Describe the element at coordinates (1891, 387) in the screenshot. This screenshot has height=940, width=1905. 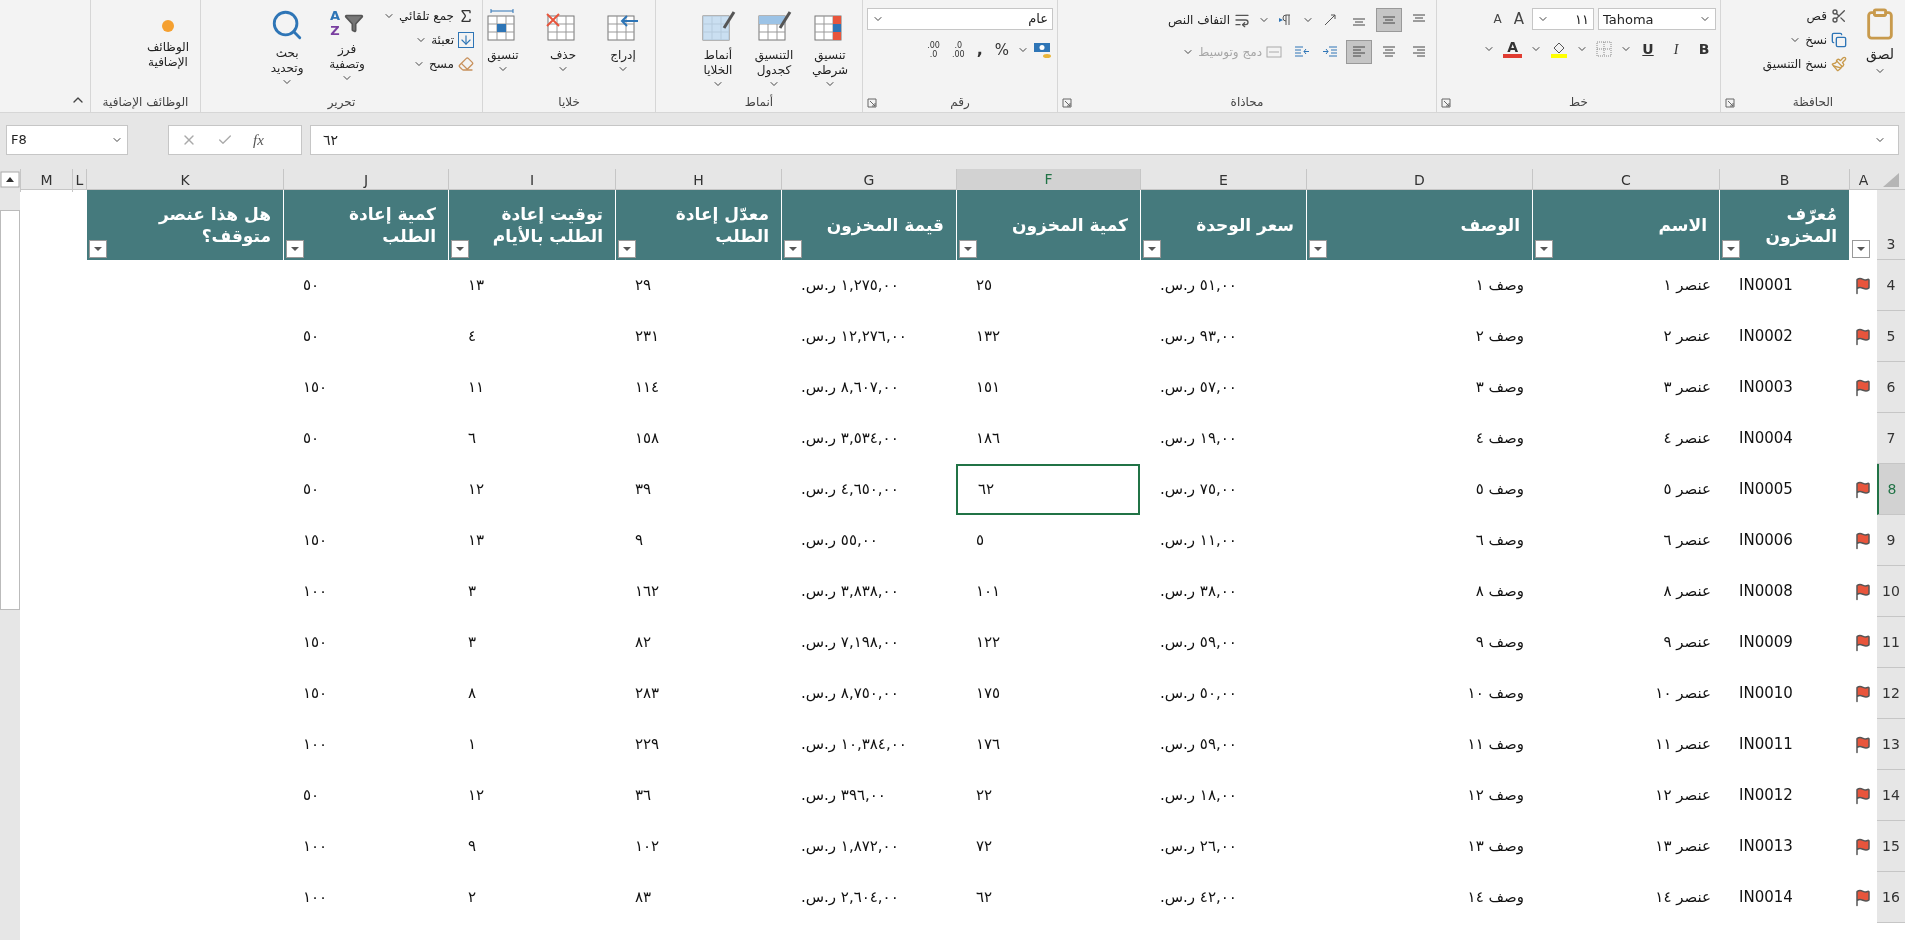
I see `row-header: 6` at that location.